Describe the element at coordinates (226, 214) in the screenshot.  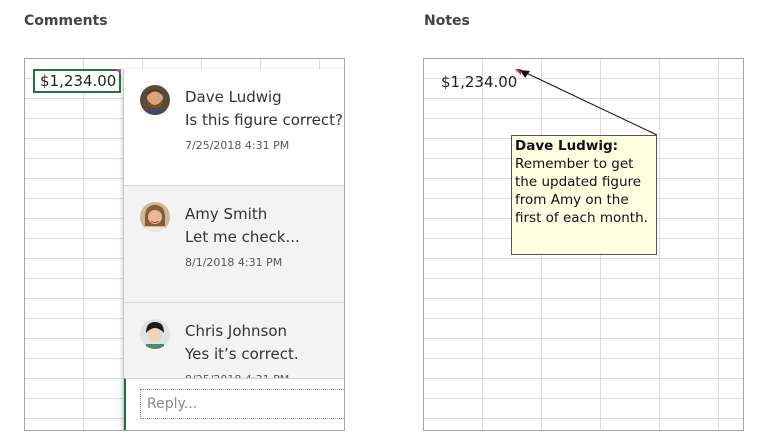
I see `comment-author: Amy Smith` at that location.